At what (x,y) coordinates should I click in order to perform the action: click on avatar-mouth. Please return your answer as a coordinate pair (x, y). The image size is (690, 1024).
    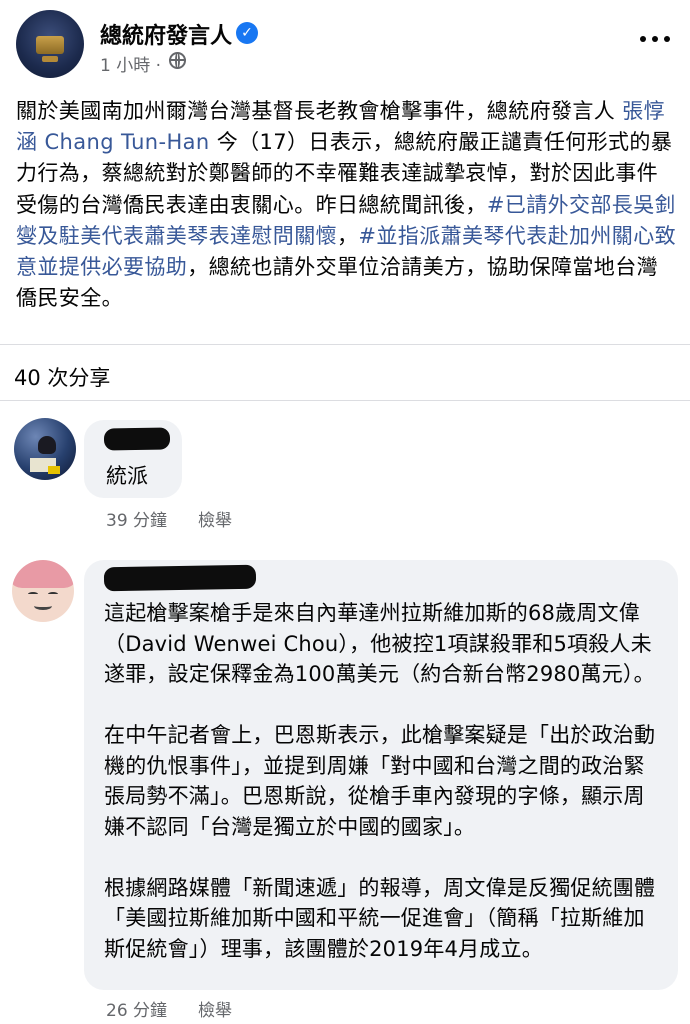
    Looking at the image, I should click on (43, 606).